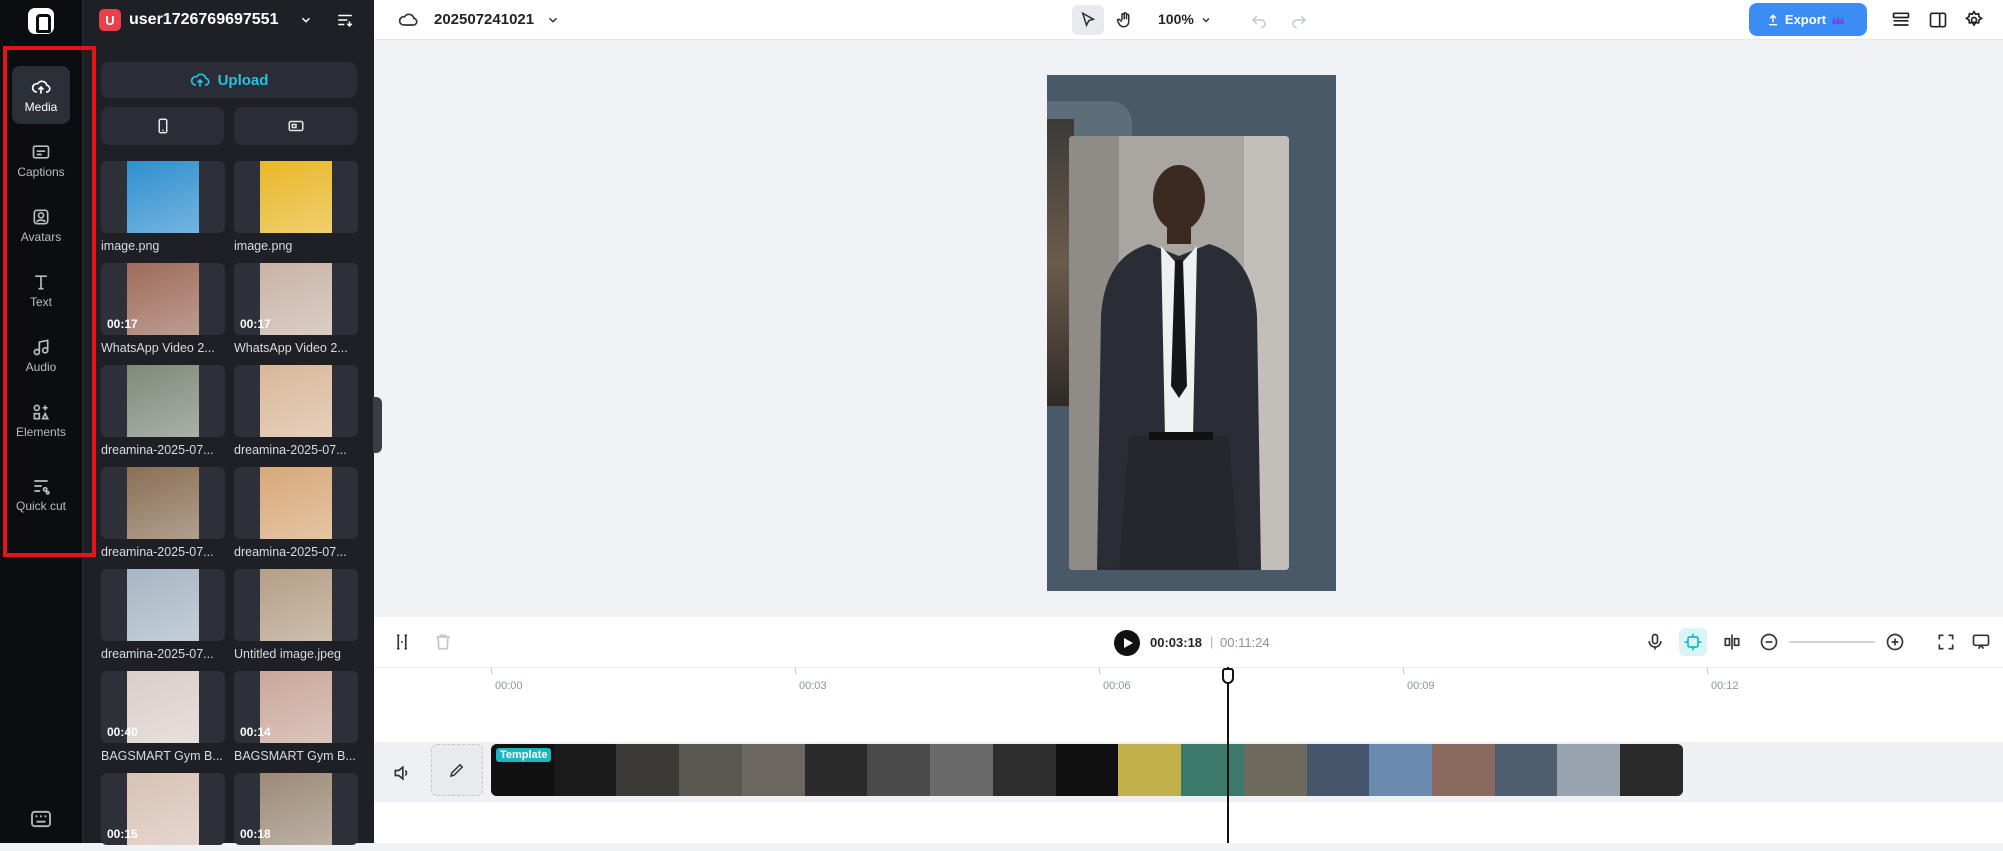 This screenshot has height=851, width=2003. I want to click on rail-item-avatars: Avatars, so click(41, 225).